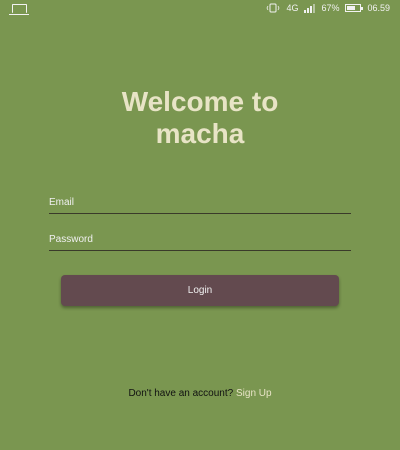  I want to click on signup-question: Don't have an account?, so click(181, 393).